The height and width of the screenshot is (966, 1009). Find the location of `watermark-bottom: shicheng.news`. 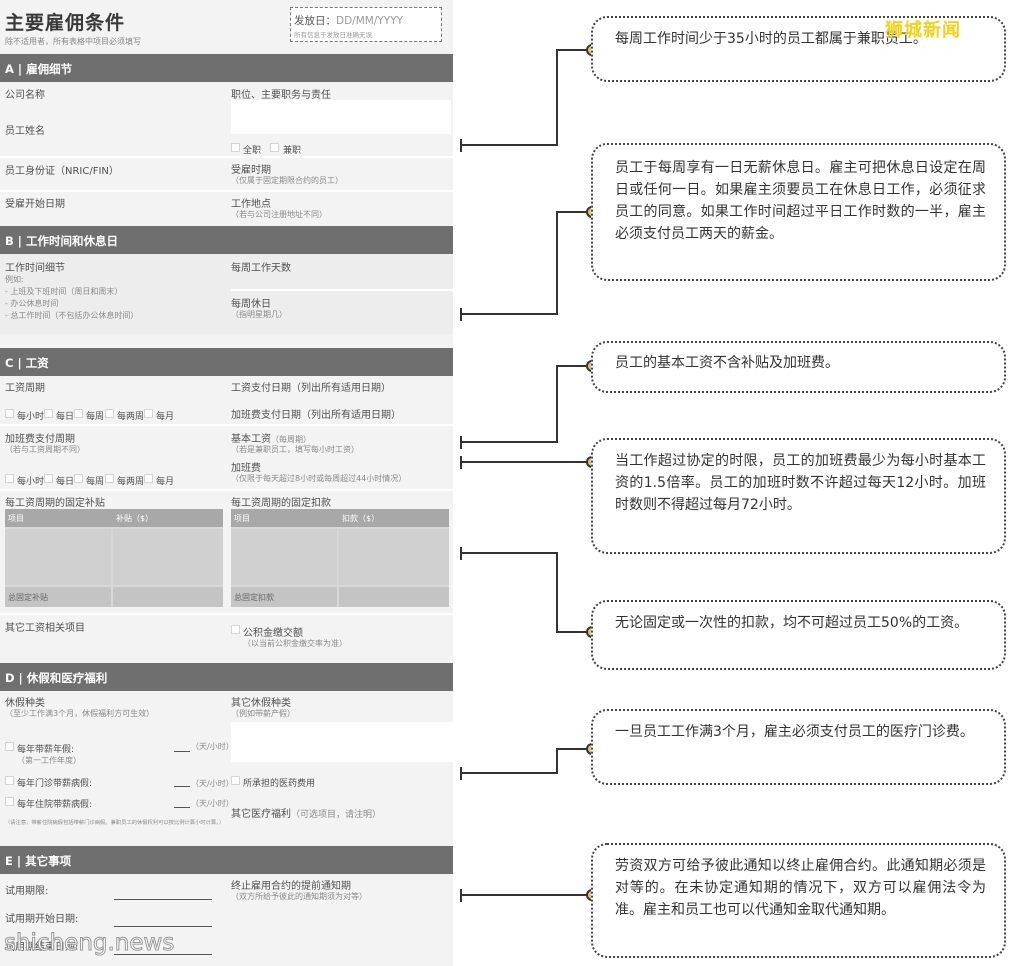

watermark-bottom: shicheng.news is located at coordinates (89, 943).